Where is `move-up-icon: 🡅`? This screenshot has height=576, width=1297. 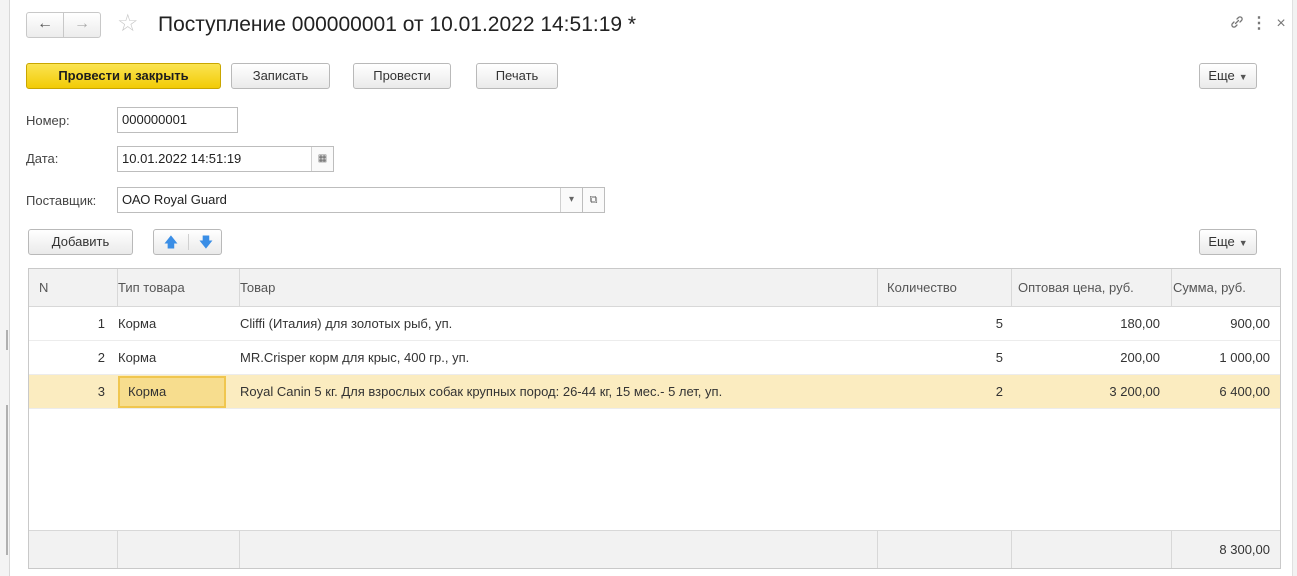
move-up-icon: 🡅 is located at coordinates (171, 242).